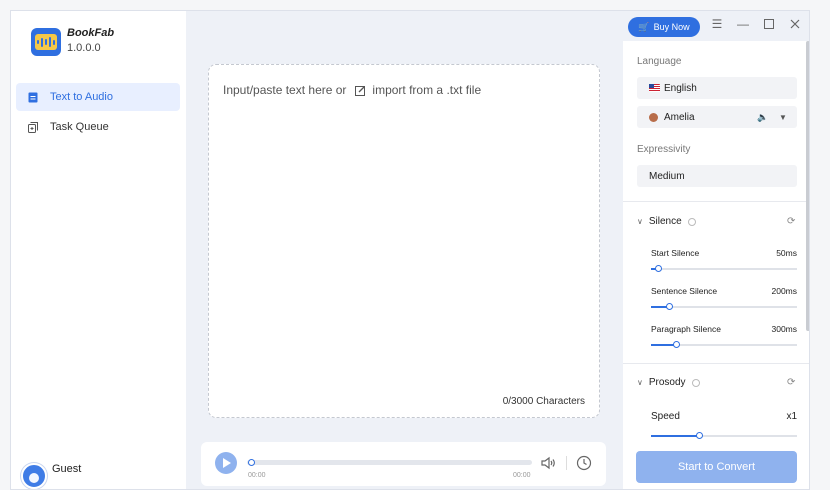 This screenshot has height=490, width=830. I want to click on sidebar-item-text-to-audio: Text to Audio, so click(98, 97).